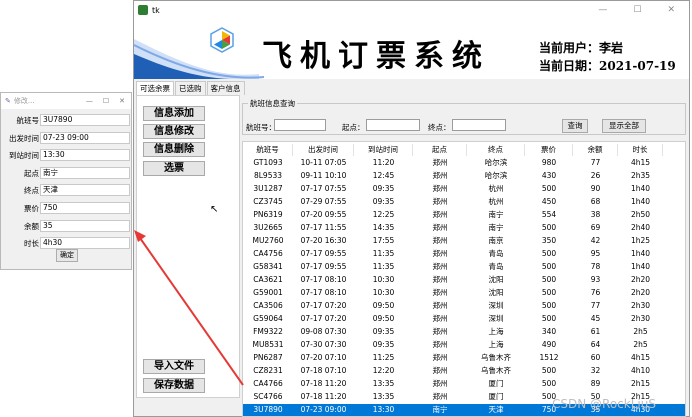 This screenshot has height=417, width=692. Describe the element at coordinates (225, 88) in the screenshot. I see `tab-customer-info: 客户信息` at that location.